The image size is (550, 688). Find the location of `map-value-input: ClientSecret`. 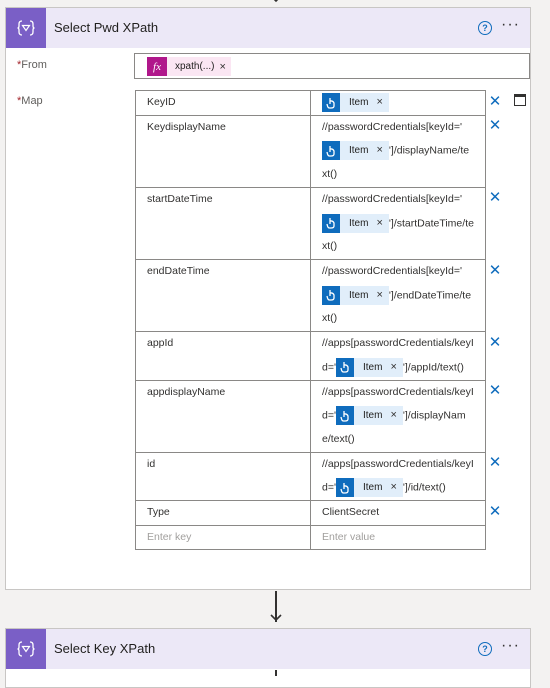

map-value-input: ClientSecret is located at coordinates (398, 513).